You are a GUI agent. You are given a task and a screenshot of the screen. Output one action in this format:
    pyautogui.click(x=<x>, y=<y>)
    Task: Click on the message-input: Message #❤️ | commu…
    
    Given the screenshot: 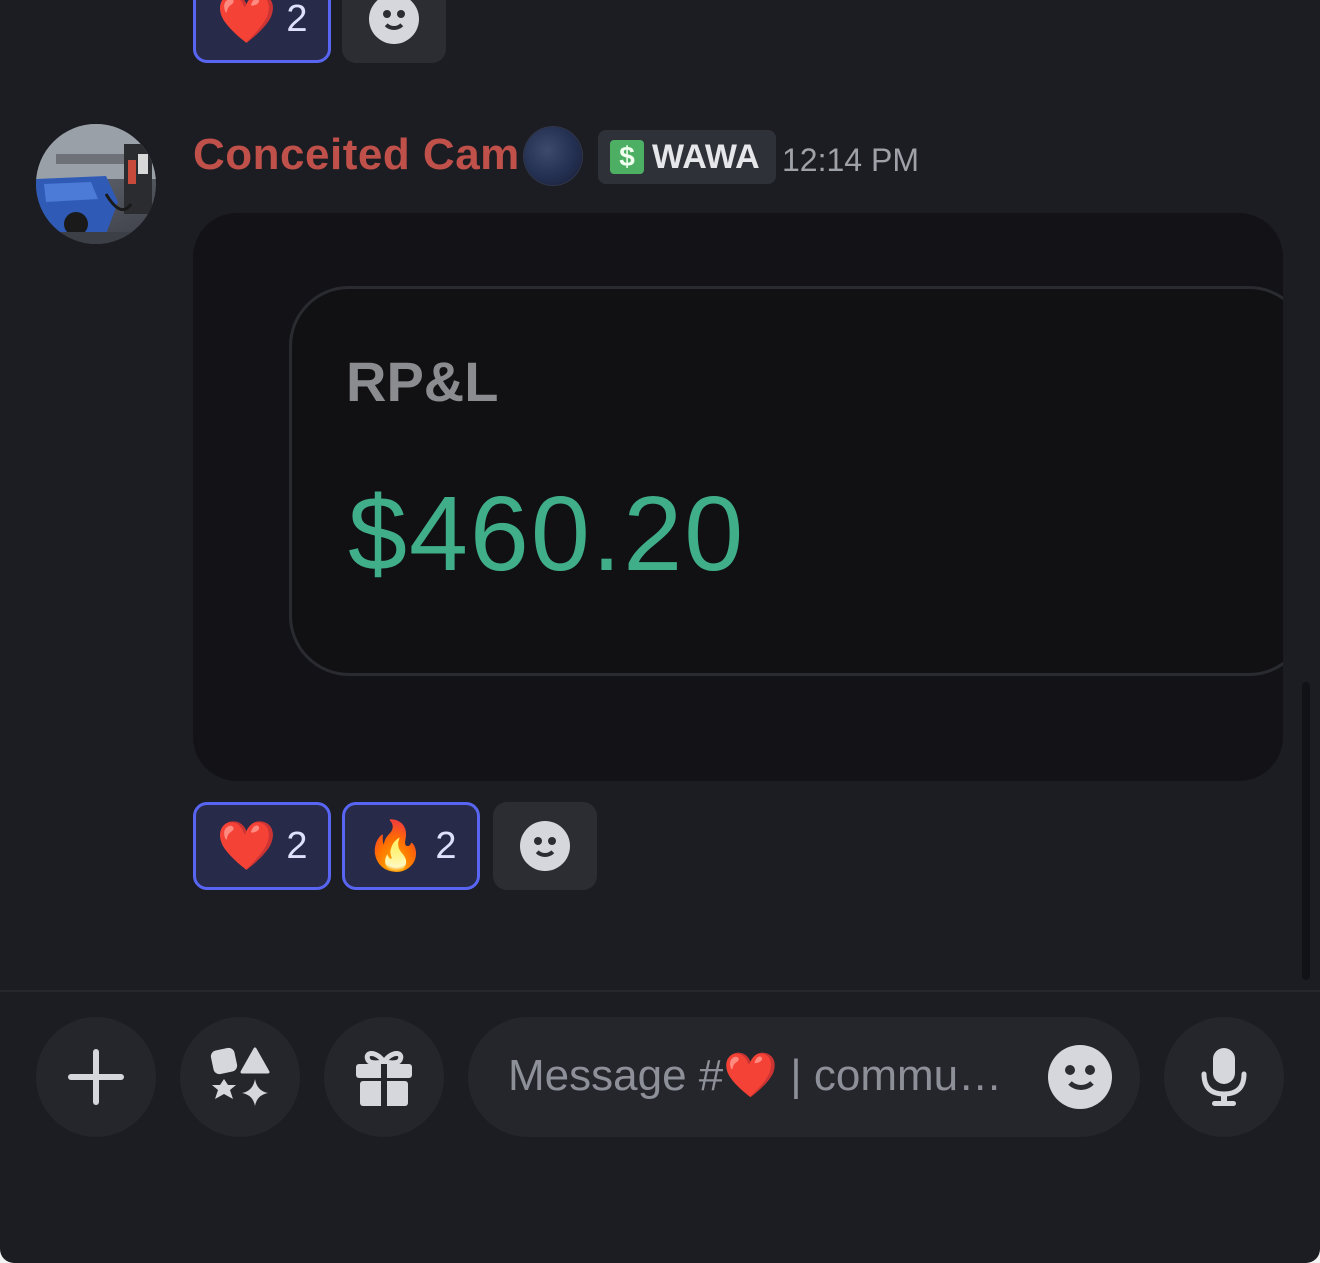 What is the action you would take?
    pyautogui.click(x=804, y=1077)
    